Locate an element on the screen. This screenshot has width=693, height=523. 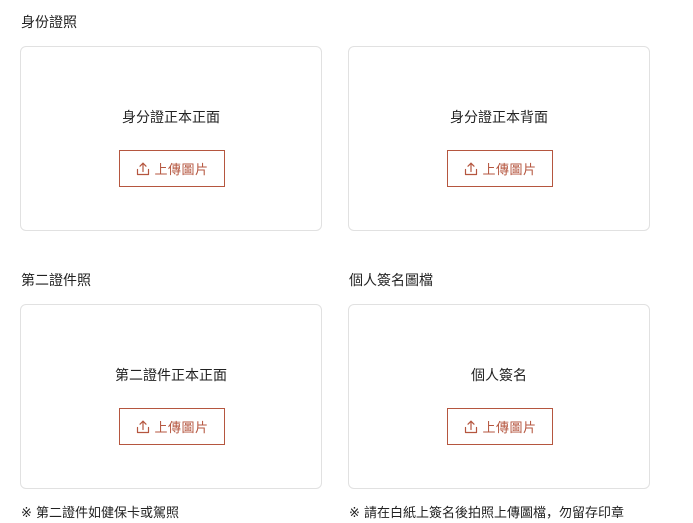
second-id-front-label: 第二證件正本正面 is located at coordinates (171, 376).